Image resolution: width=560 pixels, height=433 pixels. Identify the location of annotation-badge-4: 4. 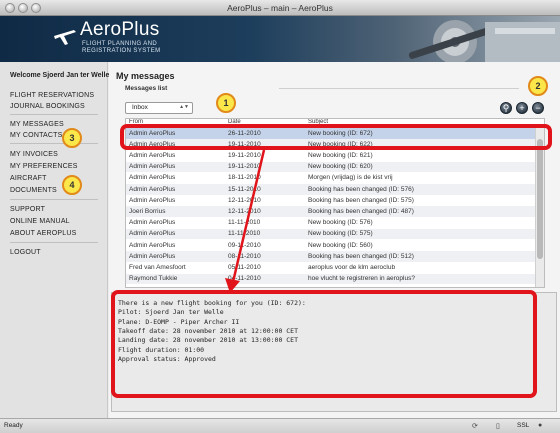
(72, 185).